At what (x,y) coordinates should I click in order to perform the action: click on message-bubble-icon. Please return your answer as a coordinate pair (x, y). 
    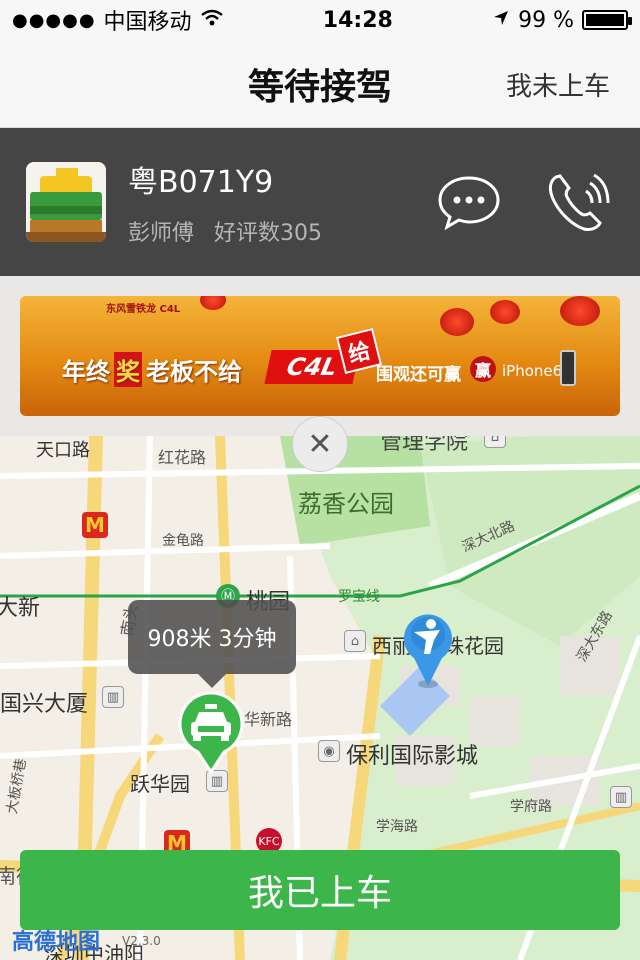
    Looking at the image, I should click on (469, 202).